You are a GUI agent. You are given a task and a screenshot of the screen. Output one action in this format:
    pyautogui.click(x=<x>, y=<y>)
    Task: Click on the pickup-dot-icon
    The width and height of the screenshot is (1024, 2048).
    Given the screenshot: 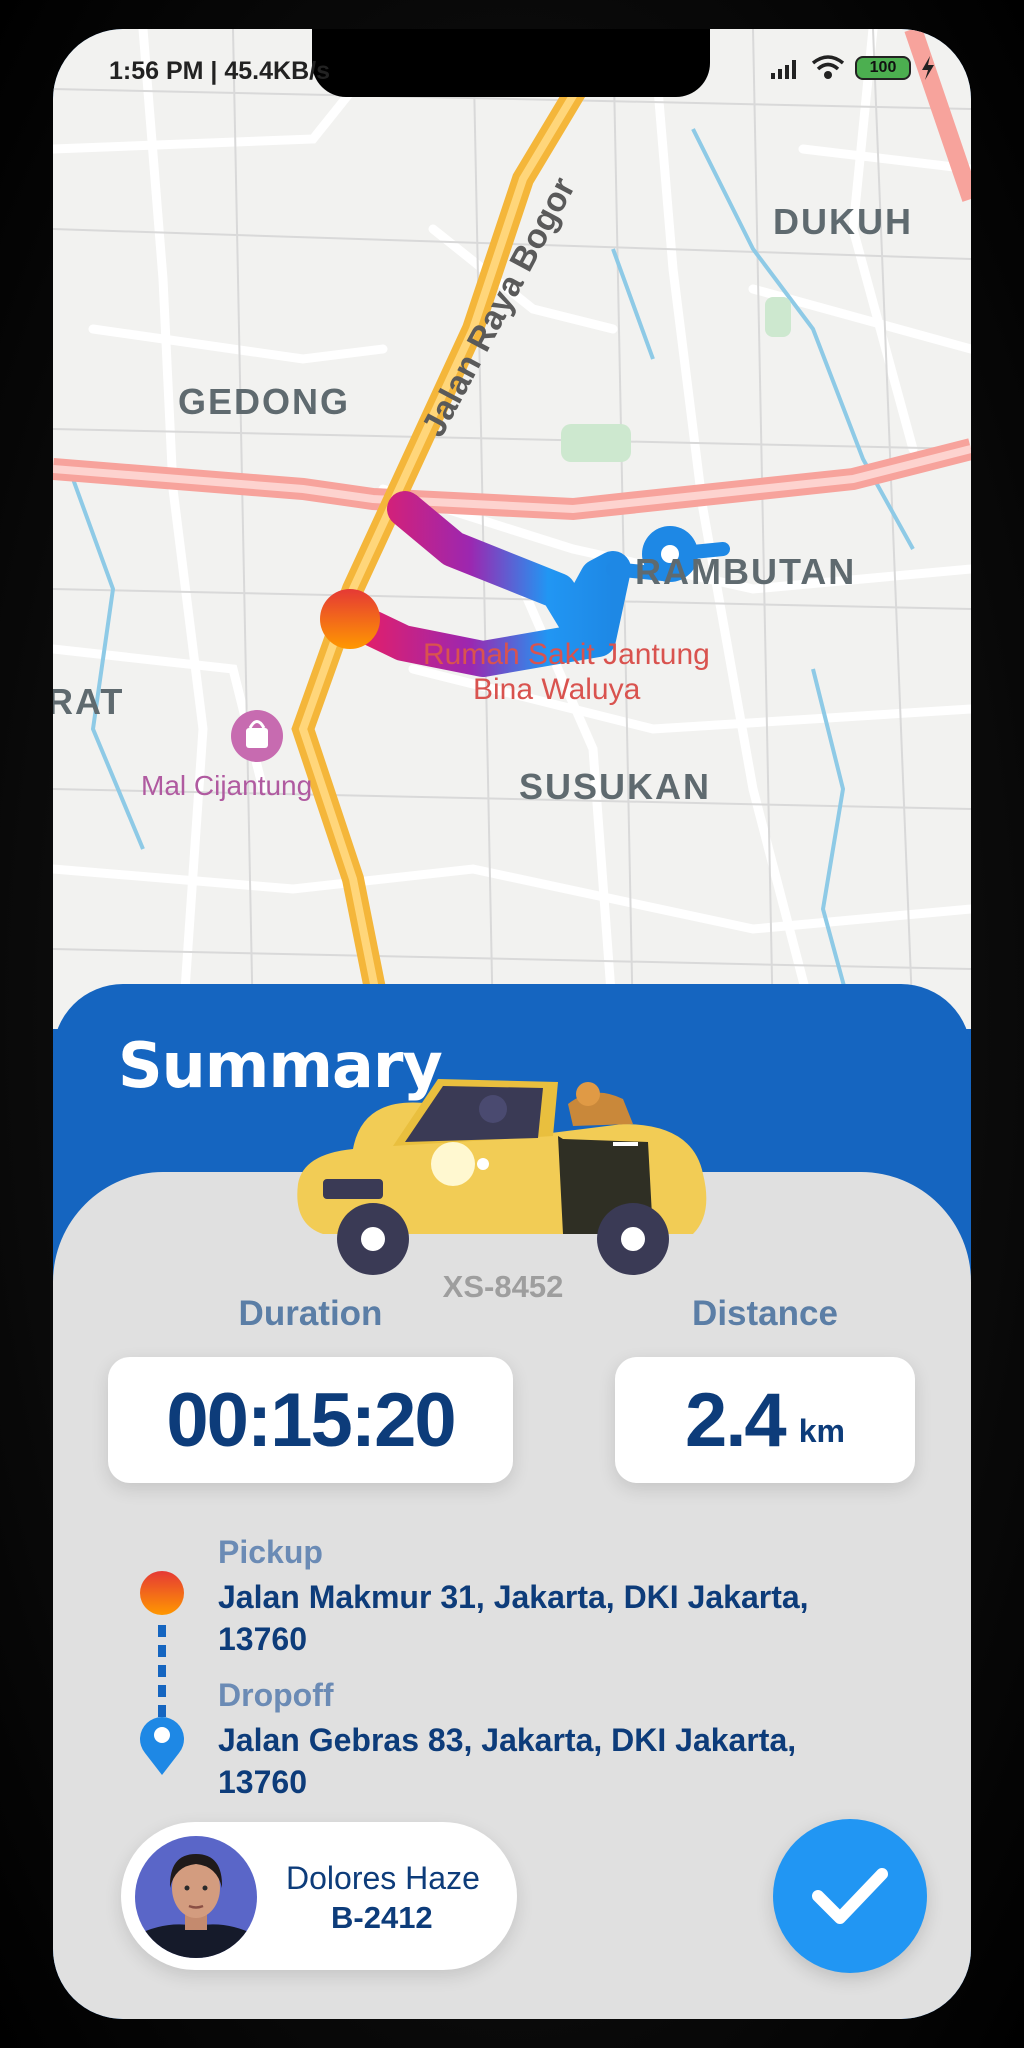 What is the action you would take?
    pyautogui.click(x=162, y=1593)
    